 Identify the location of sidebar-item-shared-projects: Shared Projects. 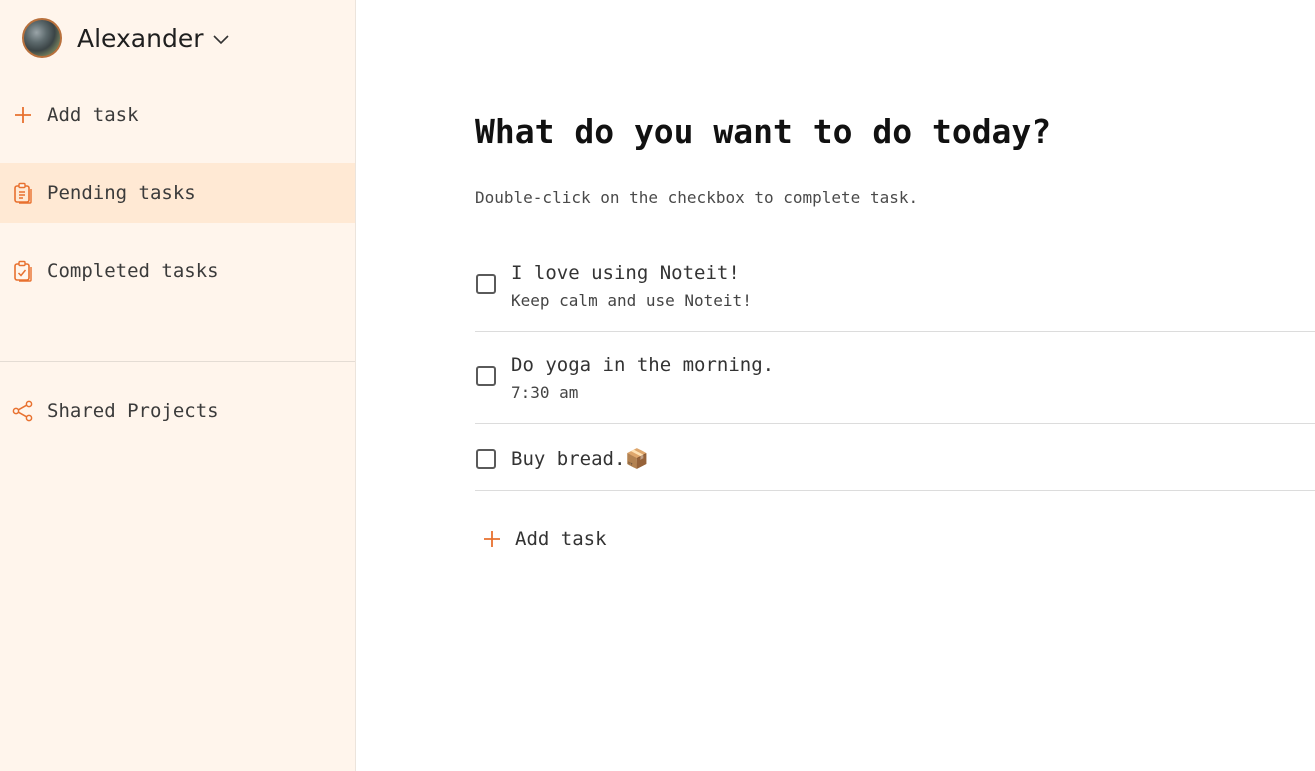
(177, 411).